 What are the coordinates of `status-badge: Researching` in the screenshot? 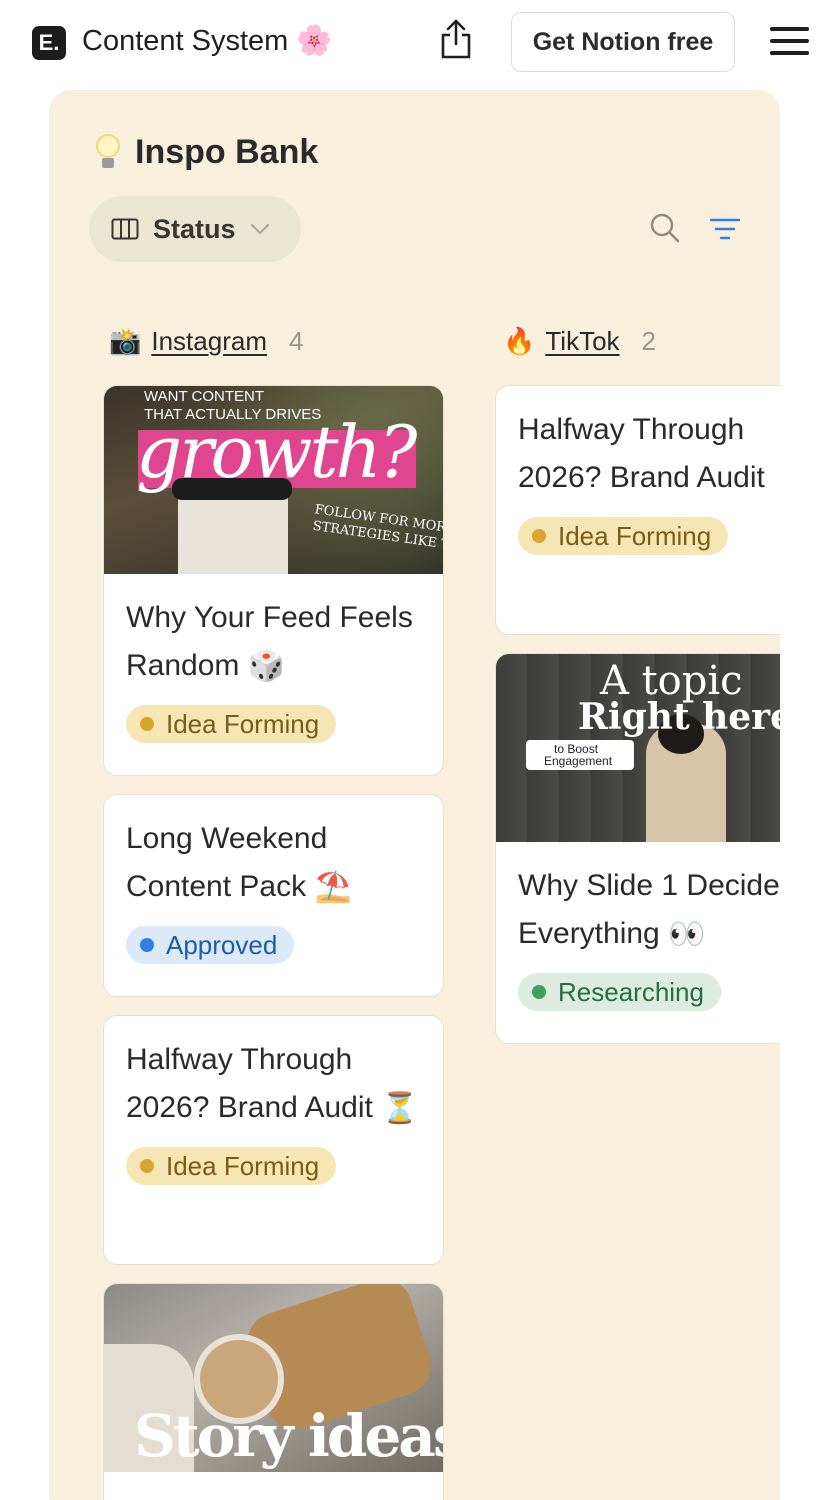 It's located at (619, 992).